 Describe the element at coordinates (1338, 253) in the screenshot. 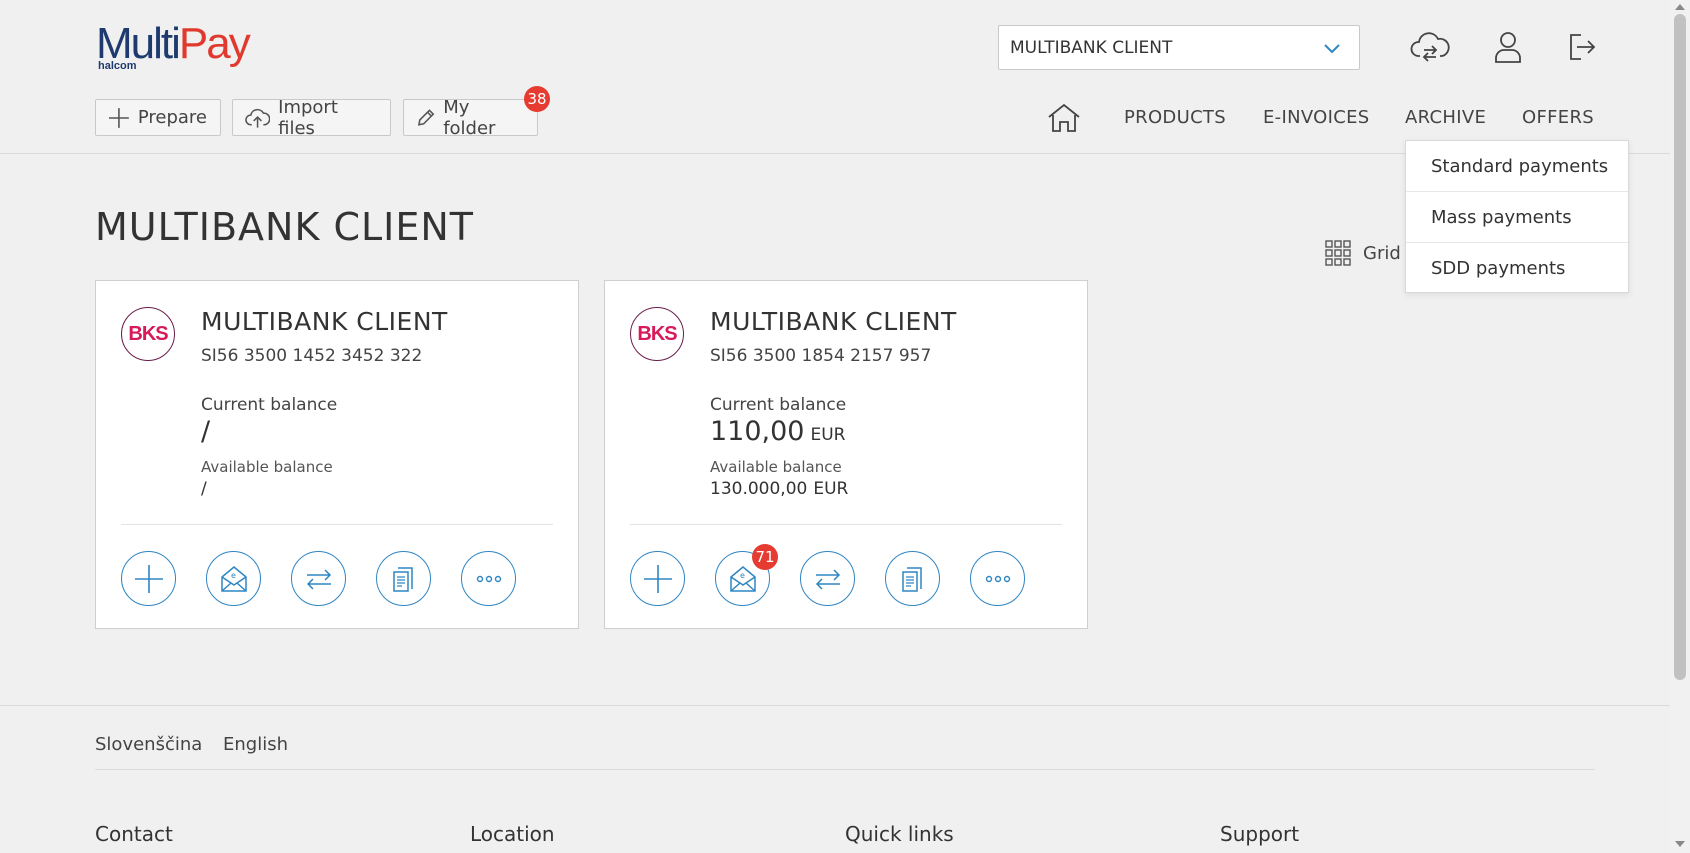

I see `grid-icon` at that location.